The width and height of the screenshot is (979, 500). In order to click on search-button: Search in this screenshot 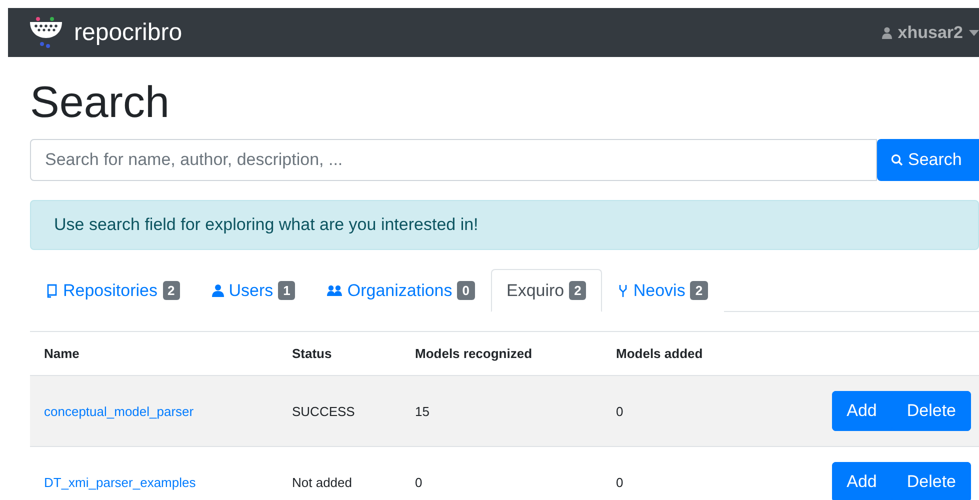, I will do `click(928, 160)`.